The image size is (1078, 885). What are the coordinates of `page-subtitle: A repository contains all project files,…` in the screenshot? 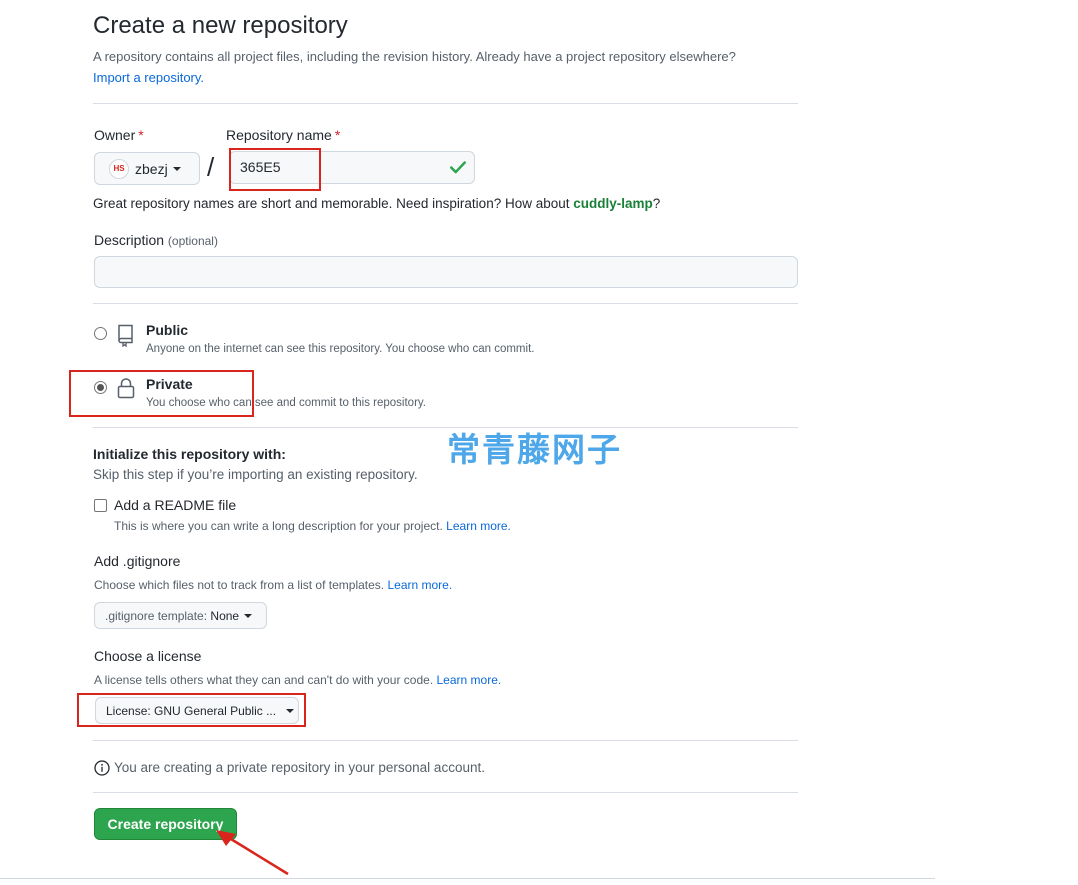 It's located at (453, 67).